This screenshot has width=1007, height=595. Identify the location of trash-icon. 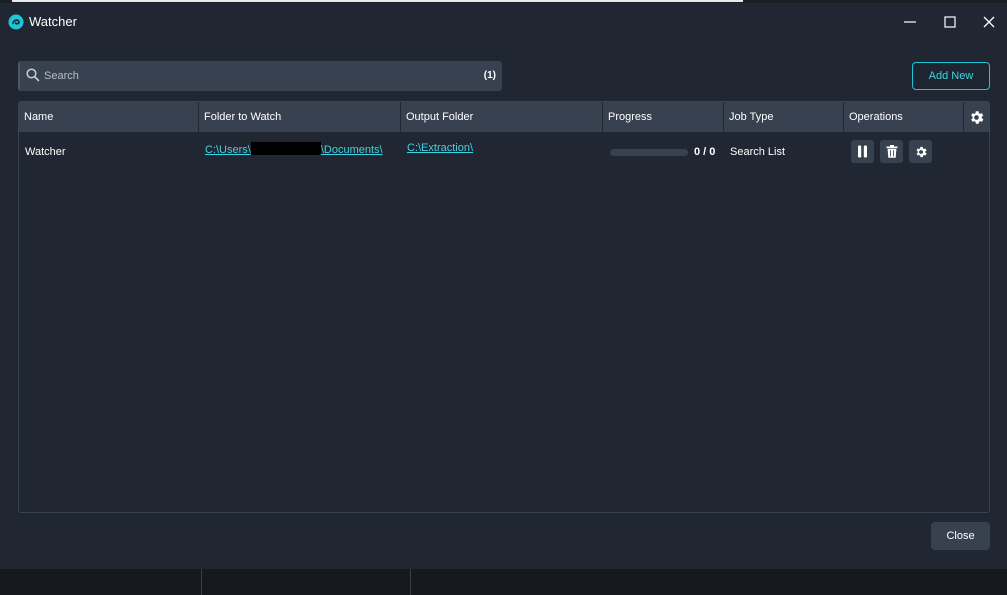
(891, 151).